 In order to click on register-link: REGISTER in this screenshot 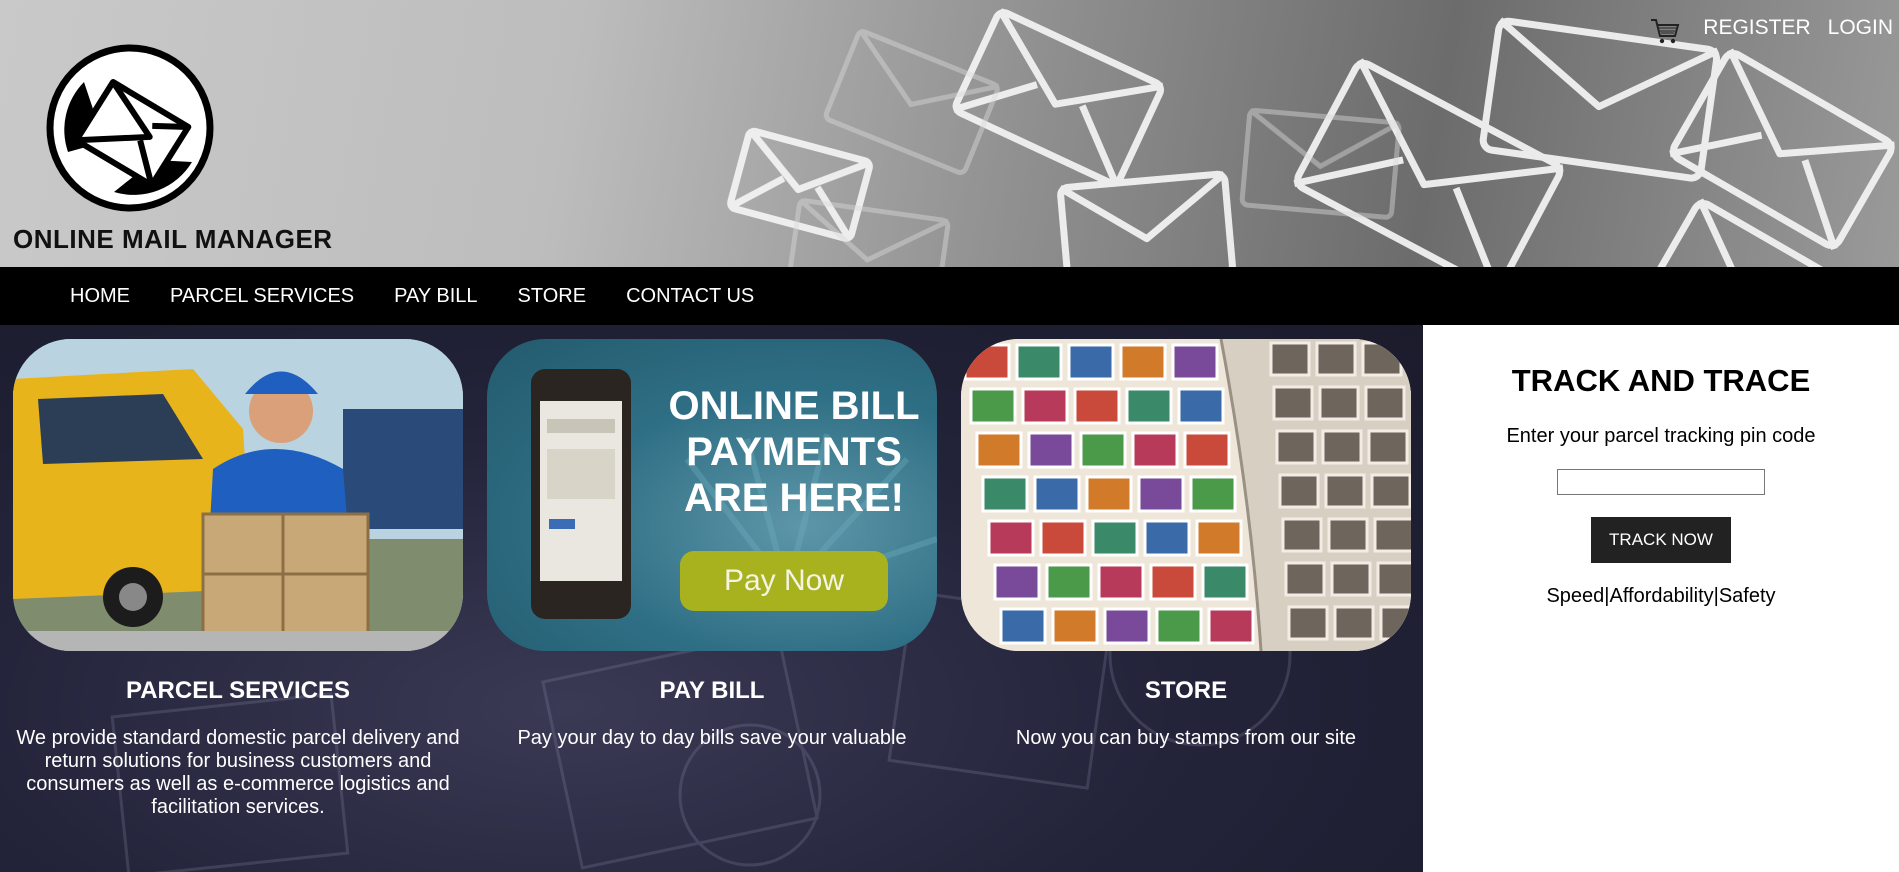, I will do `click(1756, 28)`.